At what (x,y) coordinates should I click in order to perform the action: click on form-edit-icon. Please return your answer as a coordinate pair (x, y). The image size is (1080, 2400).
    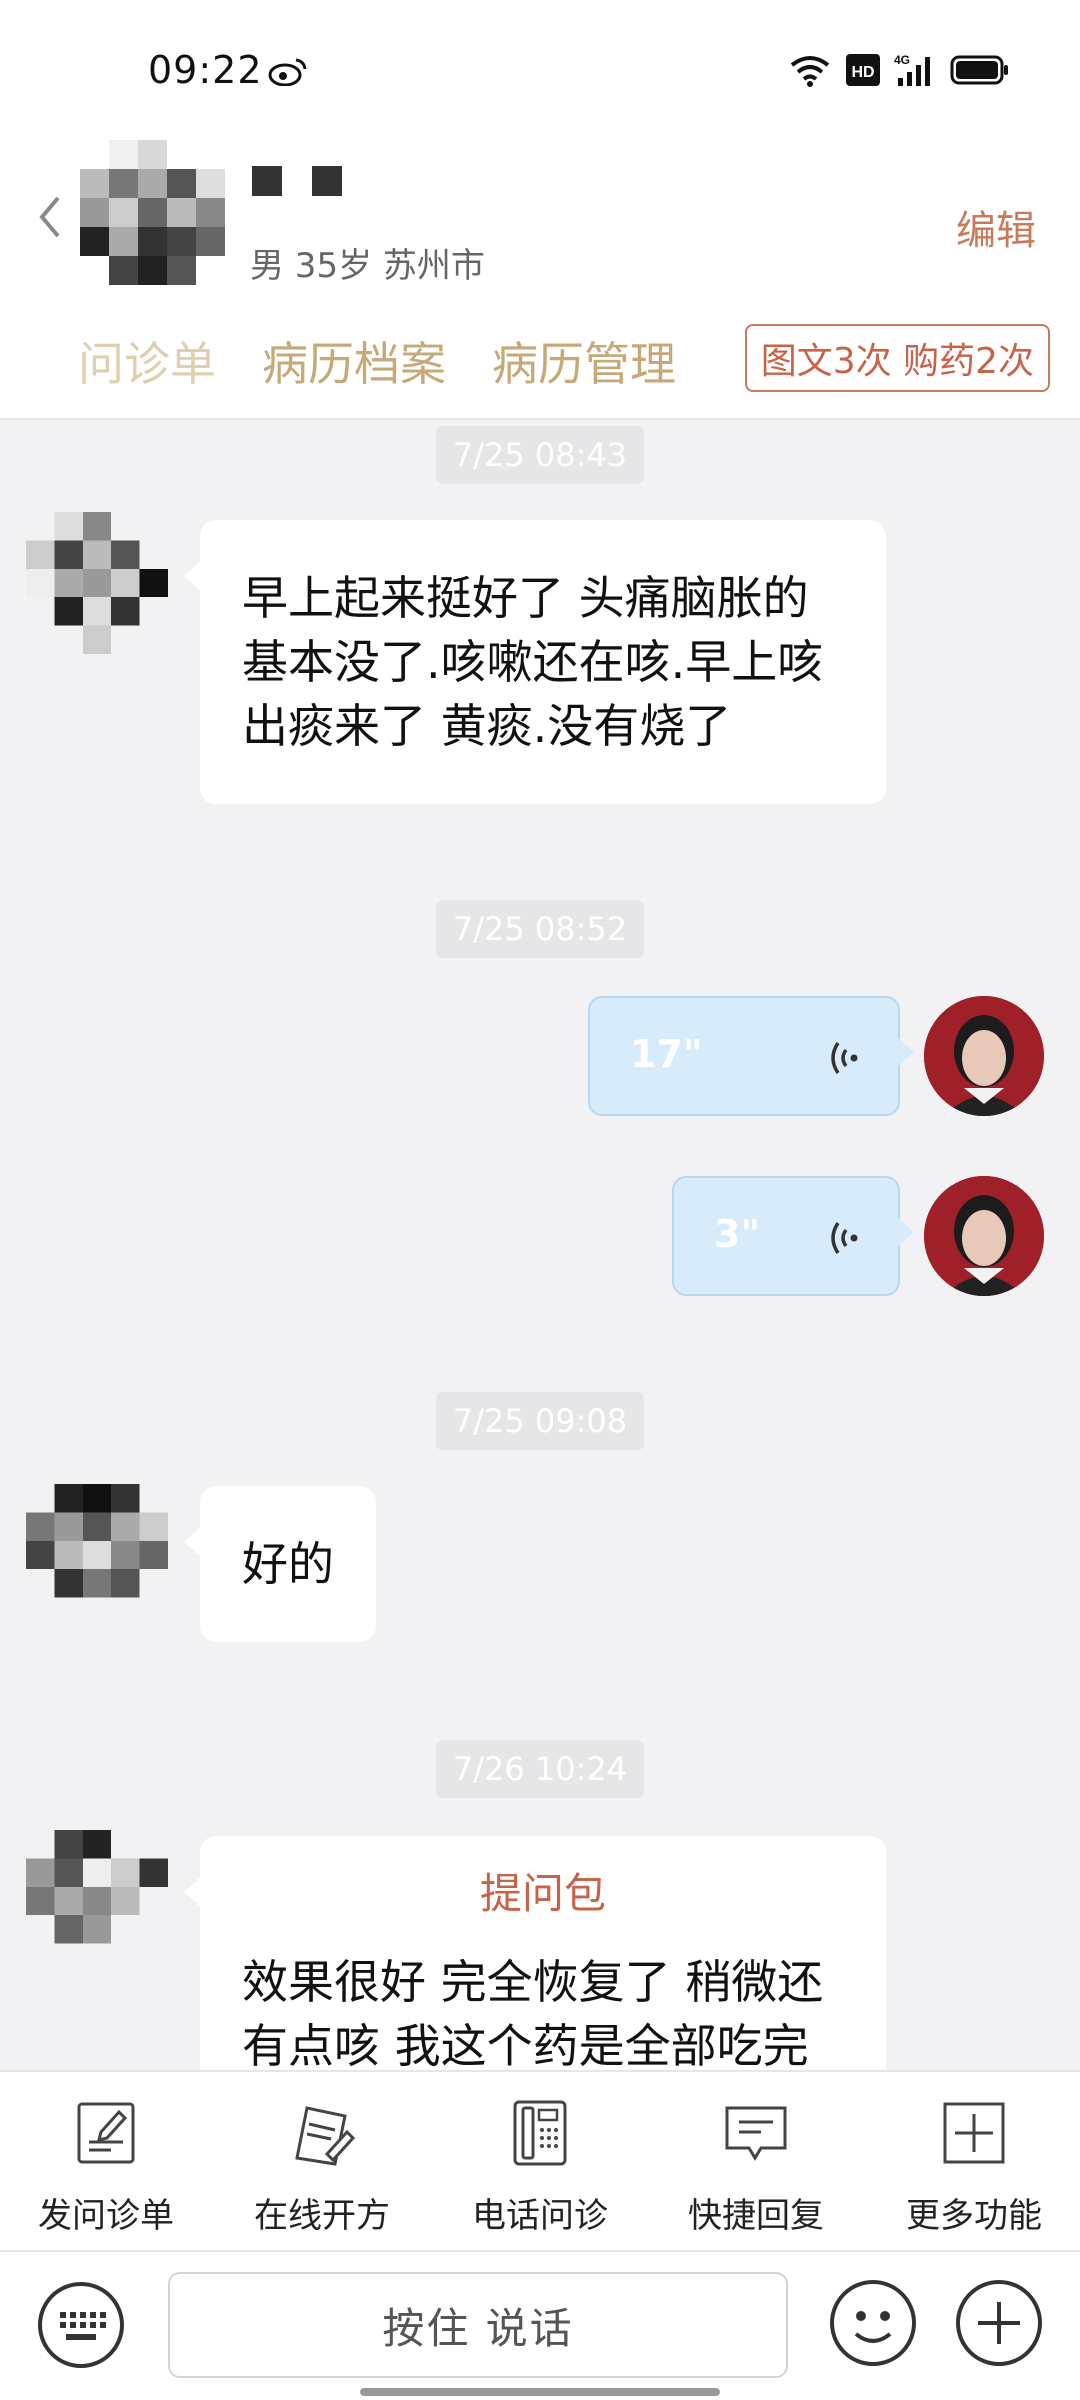
    Looking at the image, I should click on (106, 2133).